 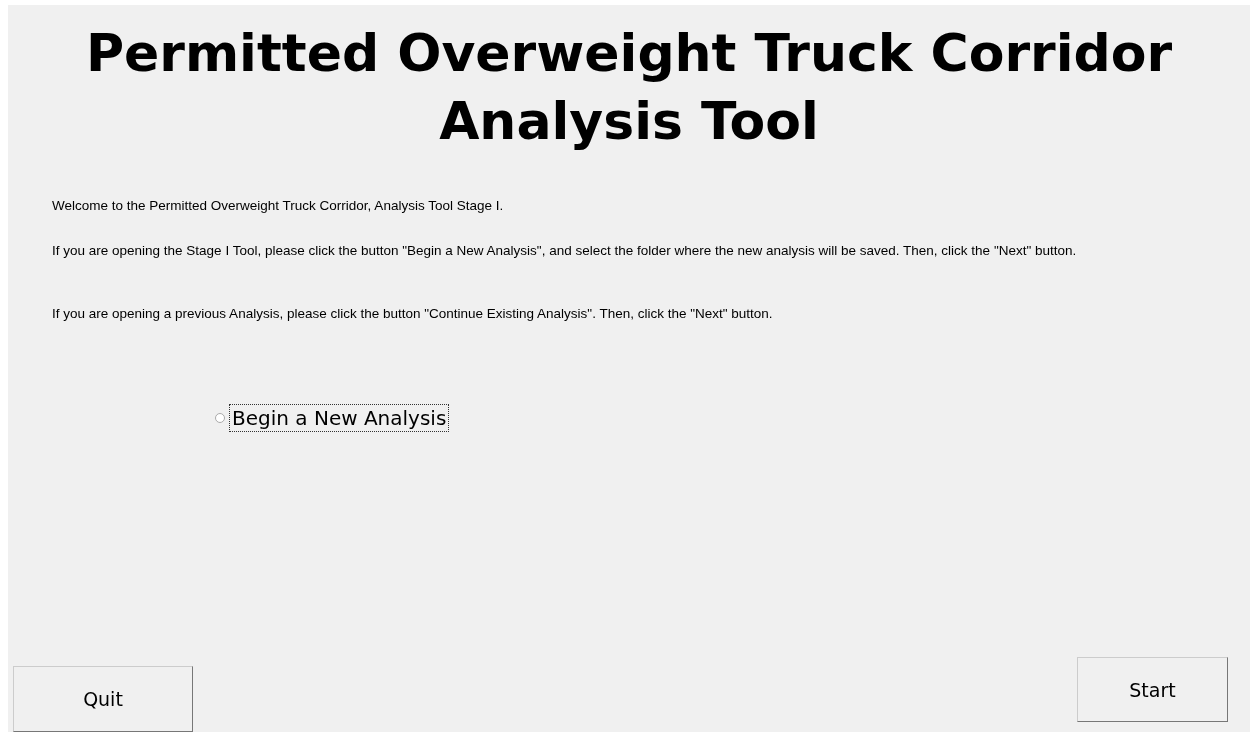 I want to click on start-button: Start, so click(x=1152, y=689).